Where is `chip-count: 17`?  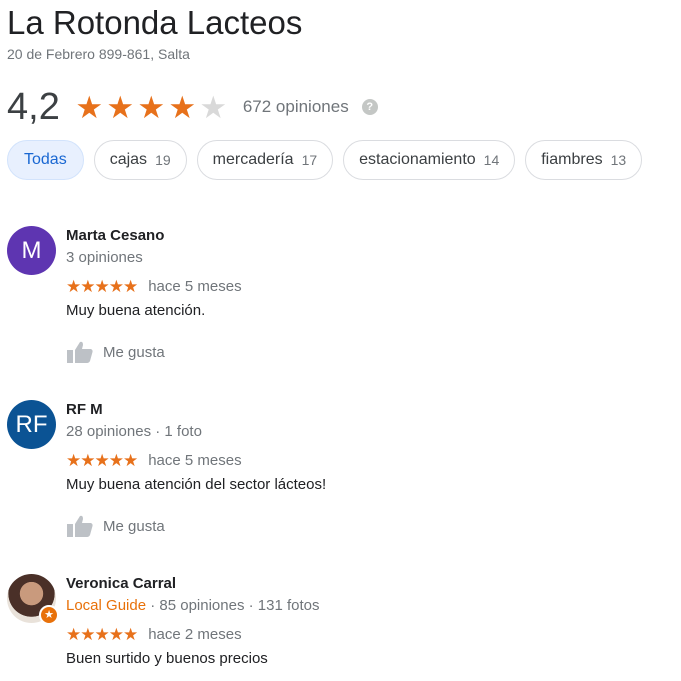
chip-count: 17 is located at coordinates (309, 160).